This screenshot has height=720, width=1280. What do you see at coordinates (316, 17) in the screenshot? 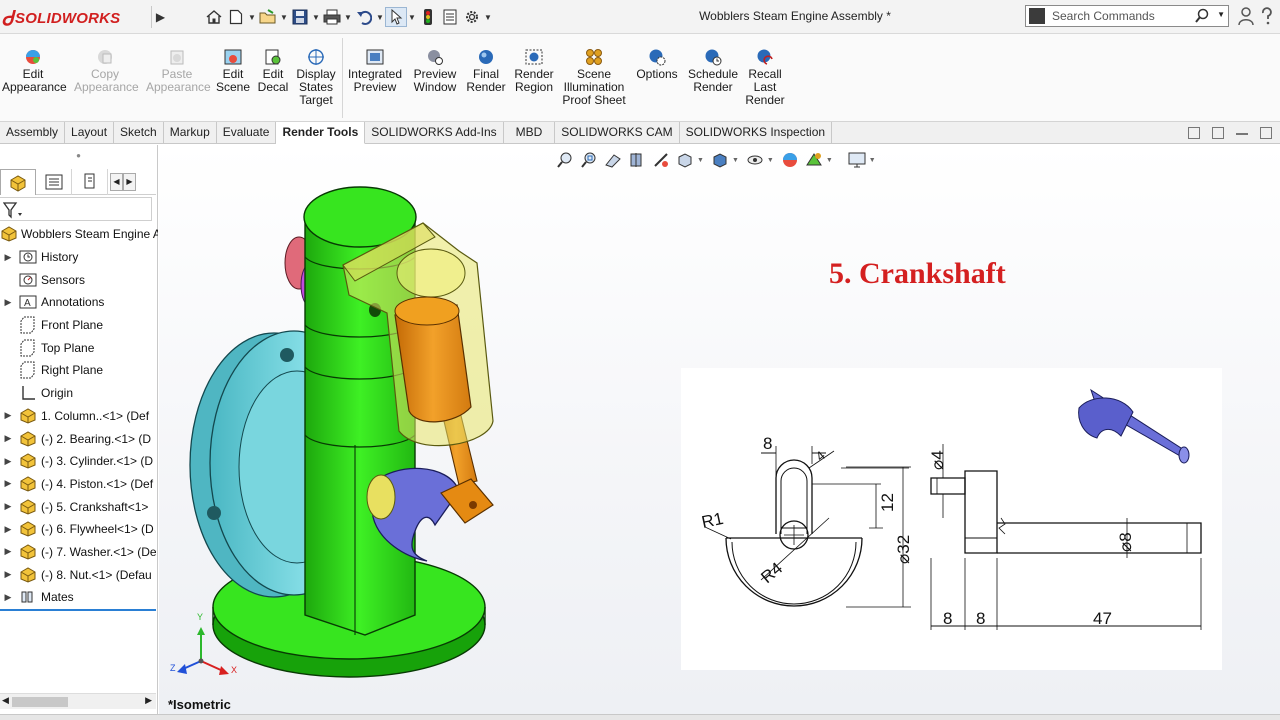
I see `save-dropdown-icon: ▼` at bounding box center [316, 17].